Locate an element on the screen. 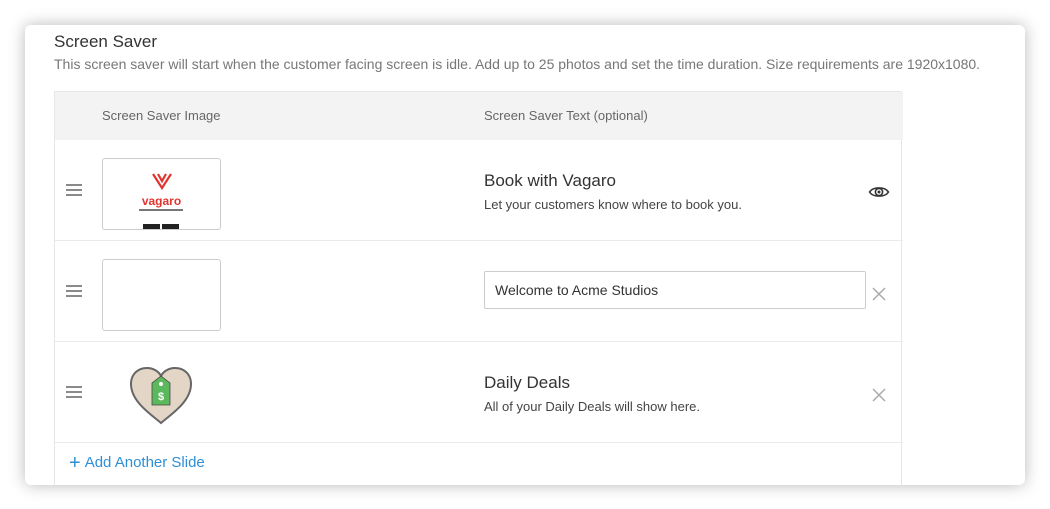  add-another-slide-link: + Add Another Slide is located at coordinates (137, 463).